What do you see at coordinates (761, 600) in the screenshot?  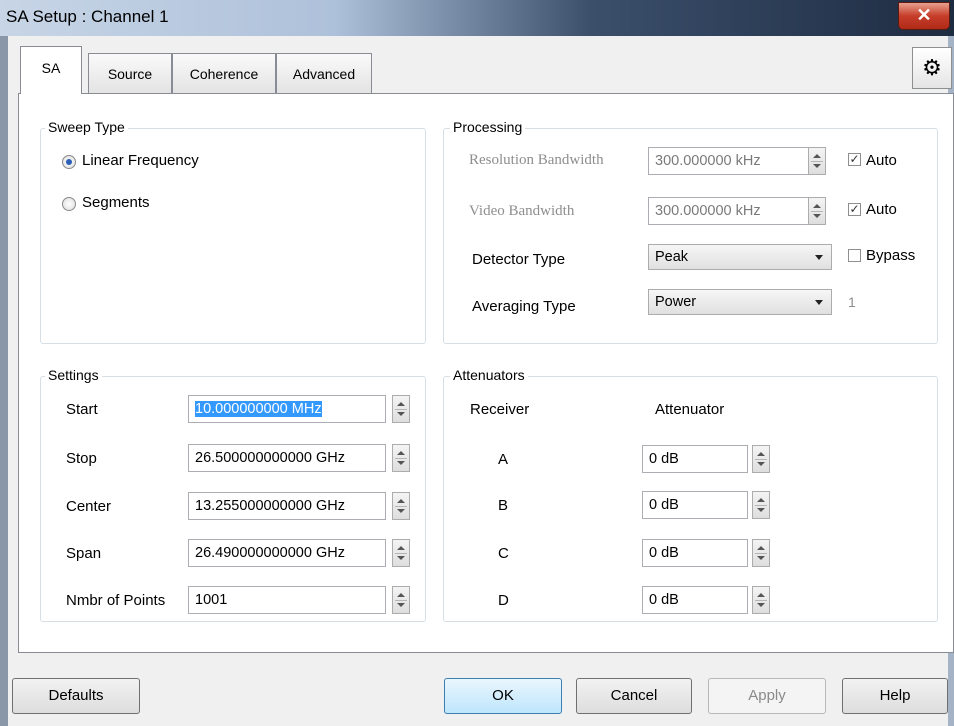 I see `attenuator-d-spinner` at bounding box center [761, 600].